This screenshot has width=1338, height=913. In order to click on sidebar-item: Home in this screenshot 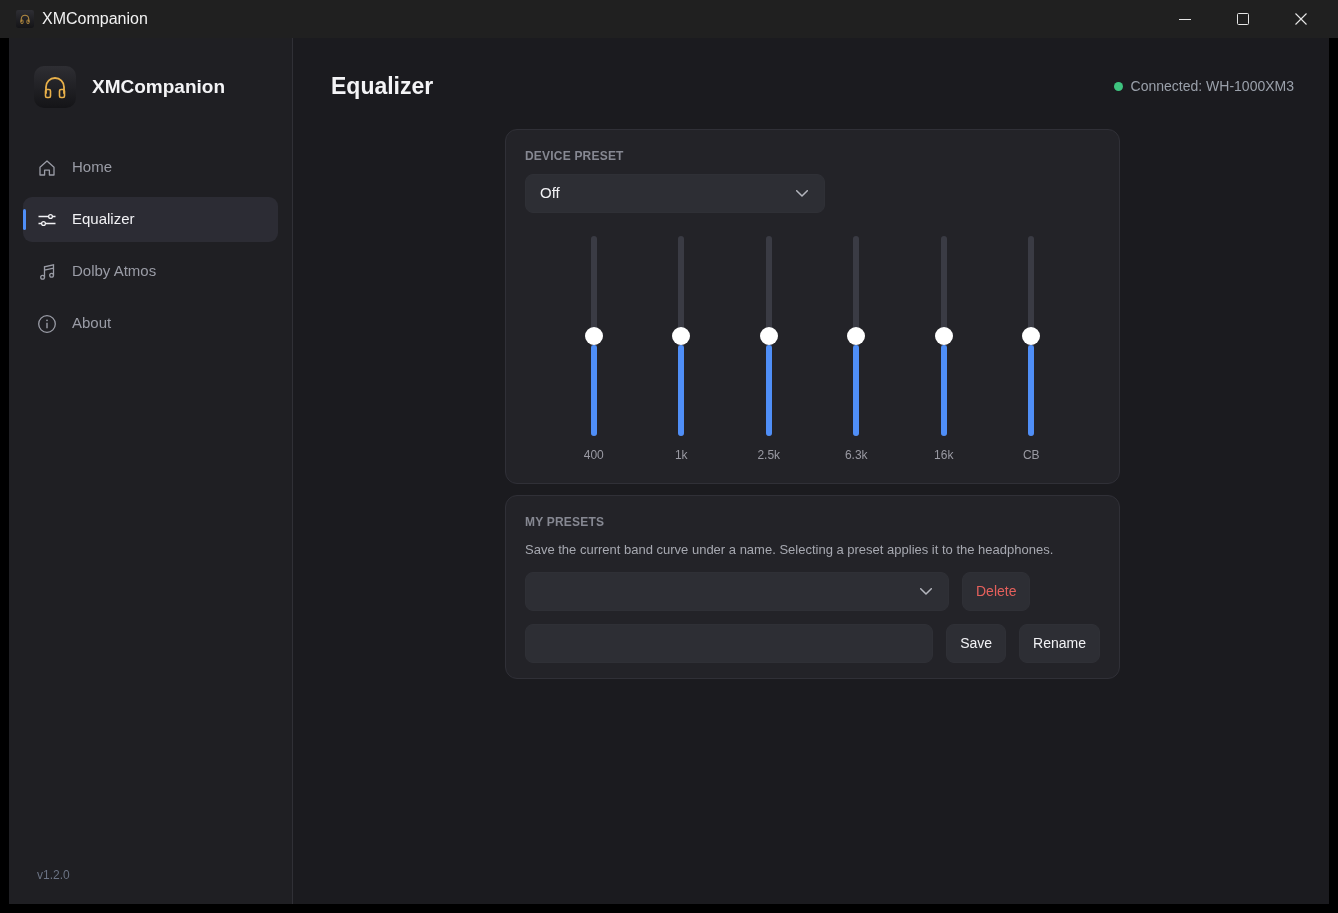, I will do `click(150, 167)`.